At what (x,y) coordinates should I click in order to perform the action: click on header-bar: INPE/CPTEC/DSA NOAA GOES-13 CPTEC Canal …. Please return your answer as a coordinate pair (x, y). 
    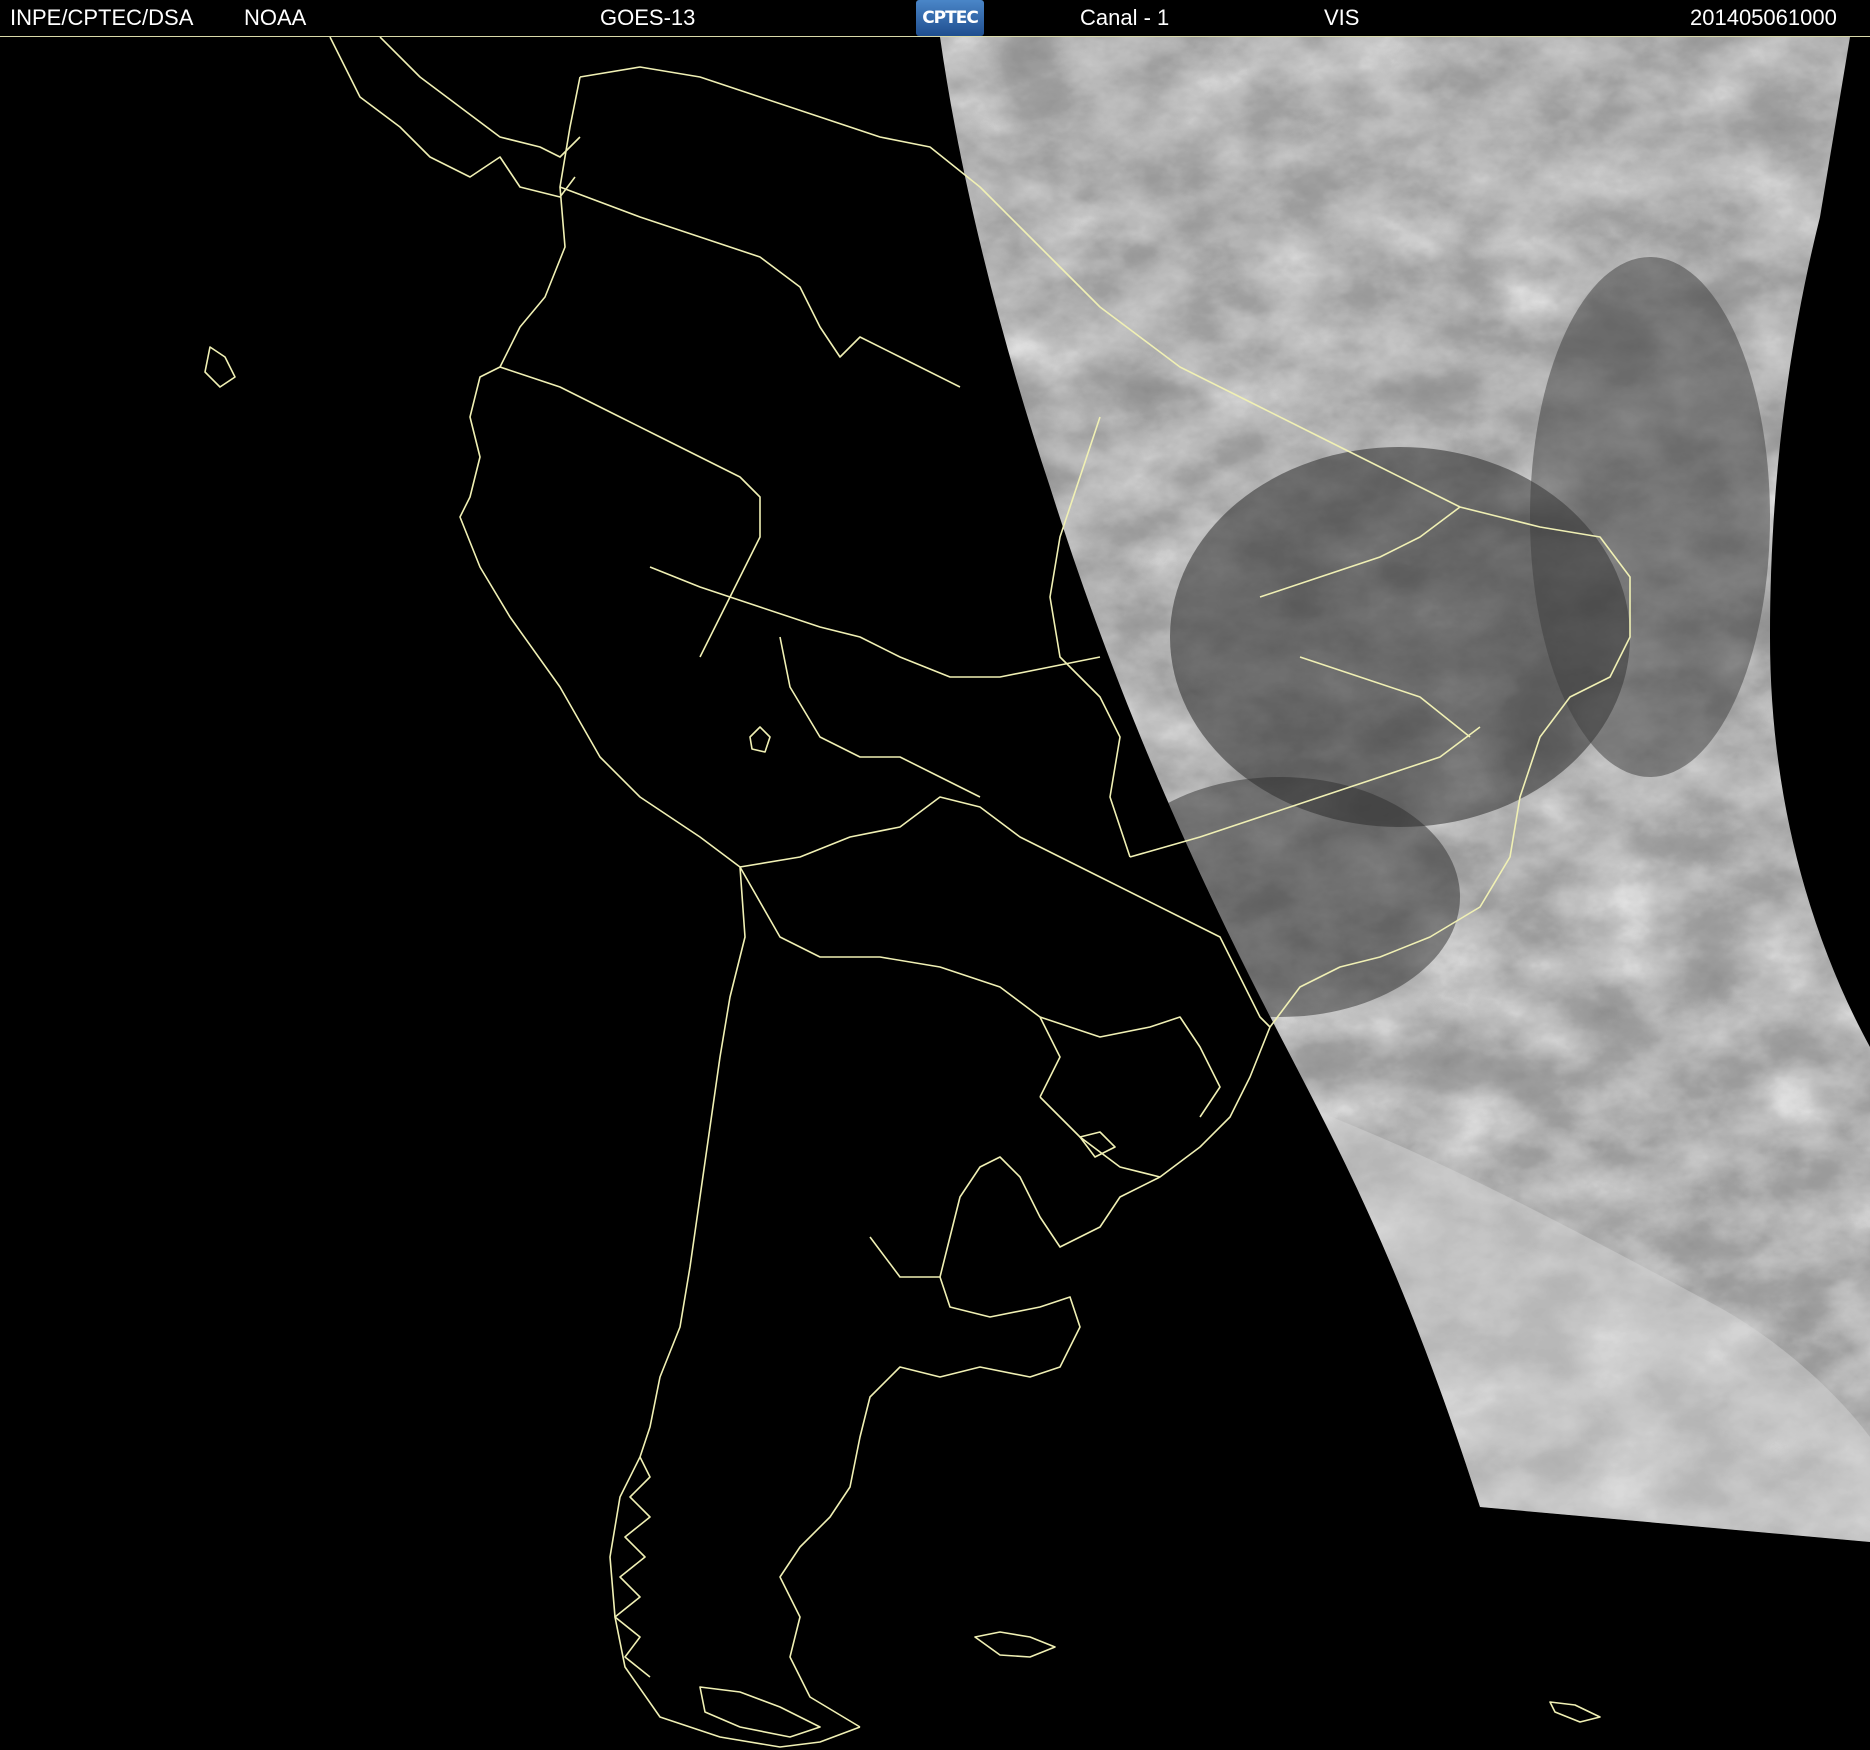
    Looking at the image, I should click on (935, 18).